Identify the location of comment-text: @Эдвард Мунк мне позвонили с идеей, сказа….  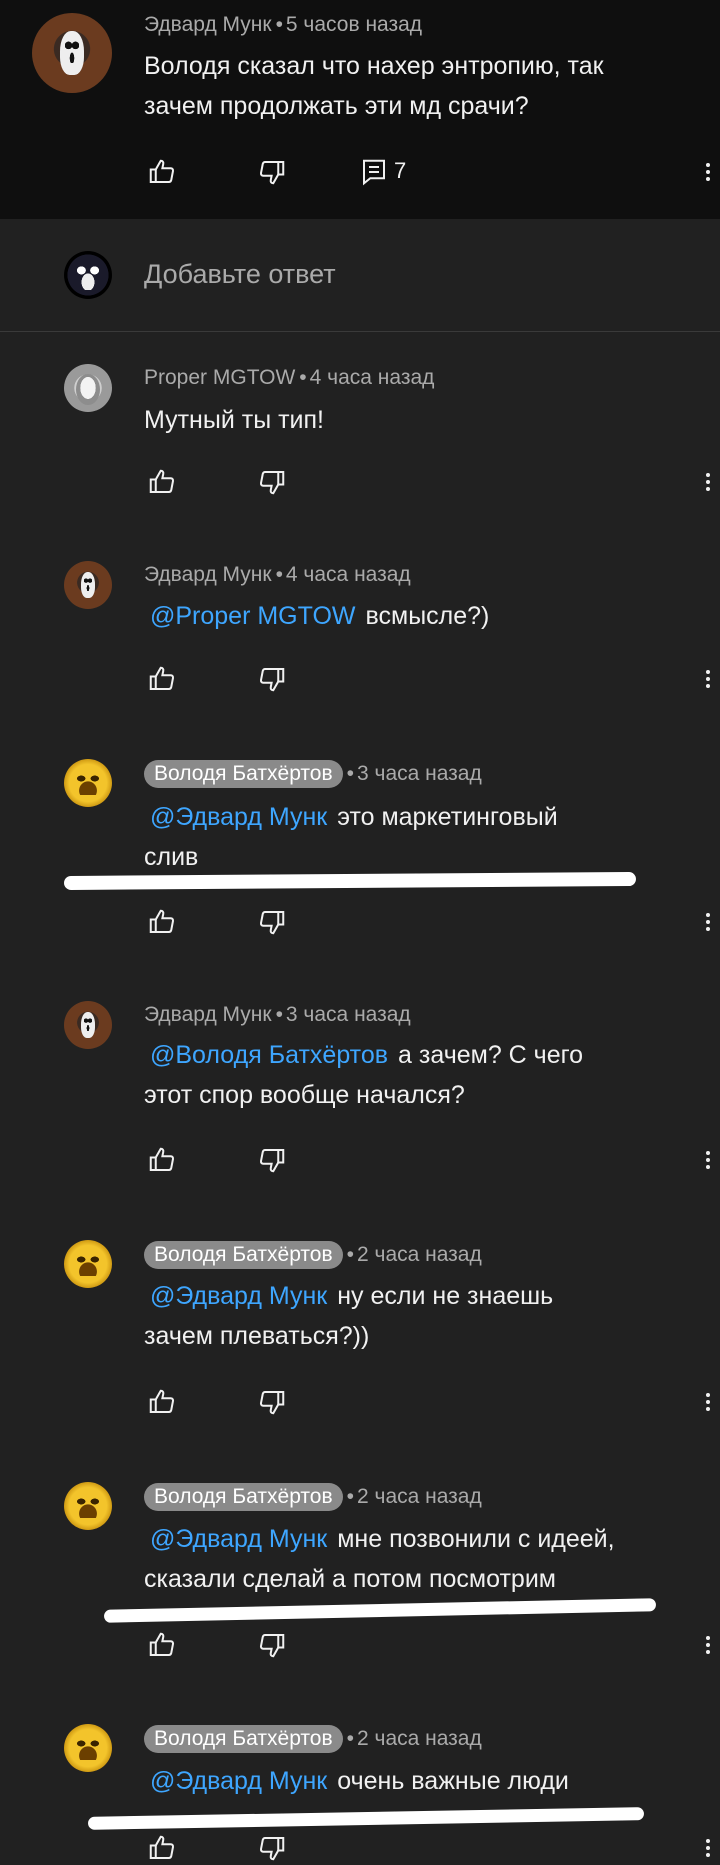
(379, 1559).